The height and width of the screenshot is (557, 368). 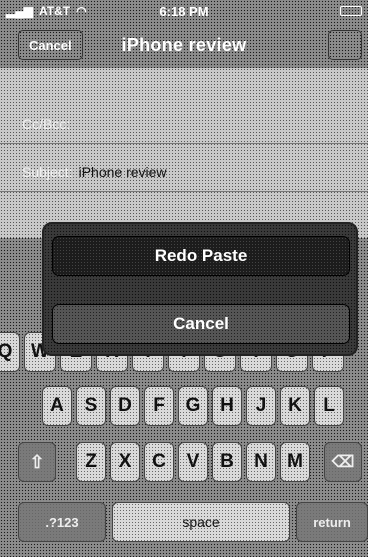 I want to click on backspace-key: ⌫, so click(x=343, y=462).